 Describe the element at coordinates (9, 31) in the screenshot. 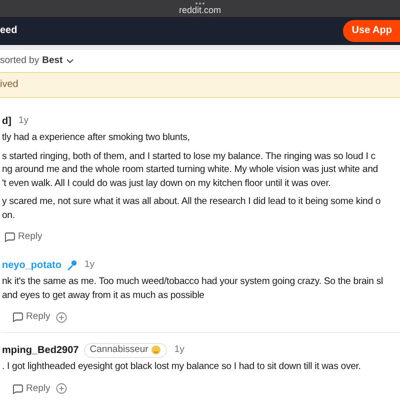

I see `header-title: eed` at that location.